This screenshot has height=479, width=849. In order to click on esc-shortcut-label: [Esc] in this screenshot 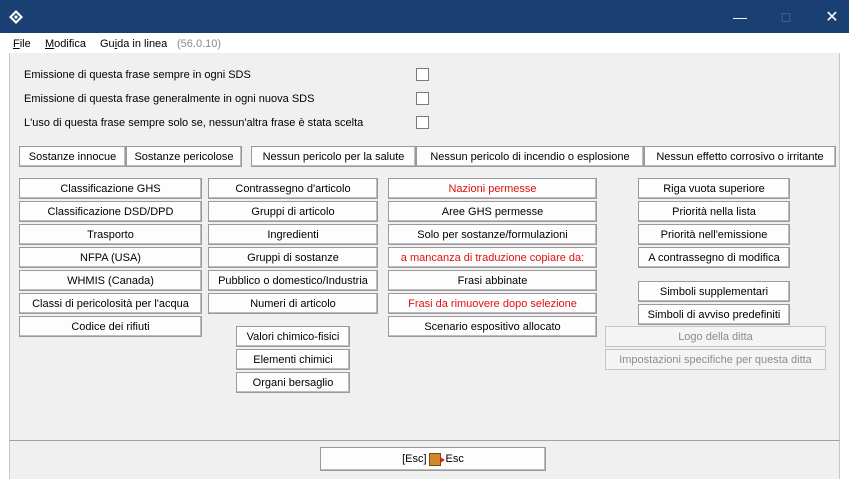, I will do `click(414, 459)`.